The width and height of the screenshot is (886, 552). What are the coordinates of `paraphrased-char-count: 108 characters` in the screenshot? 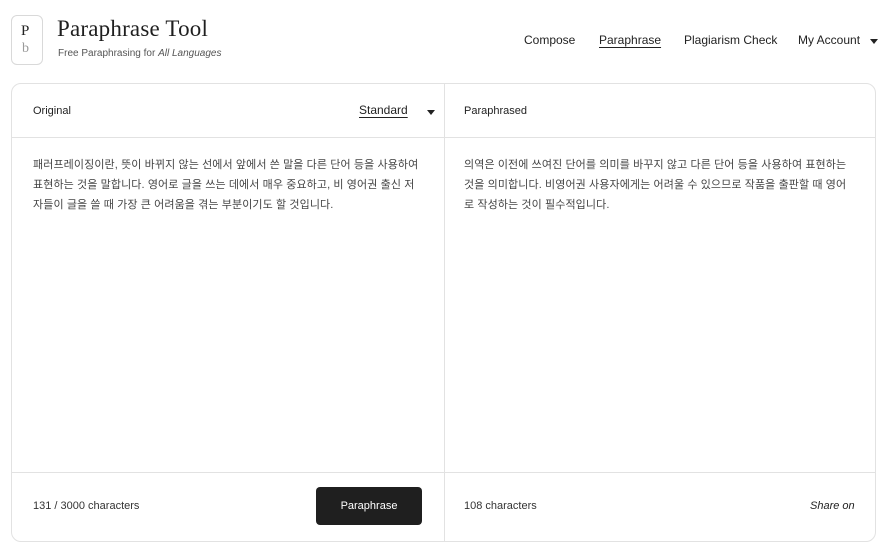 It's located at (500, 506).